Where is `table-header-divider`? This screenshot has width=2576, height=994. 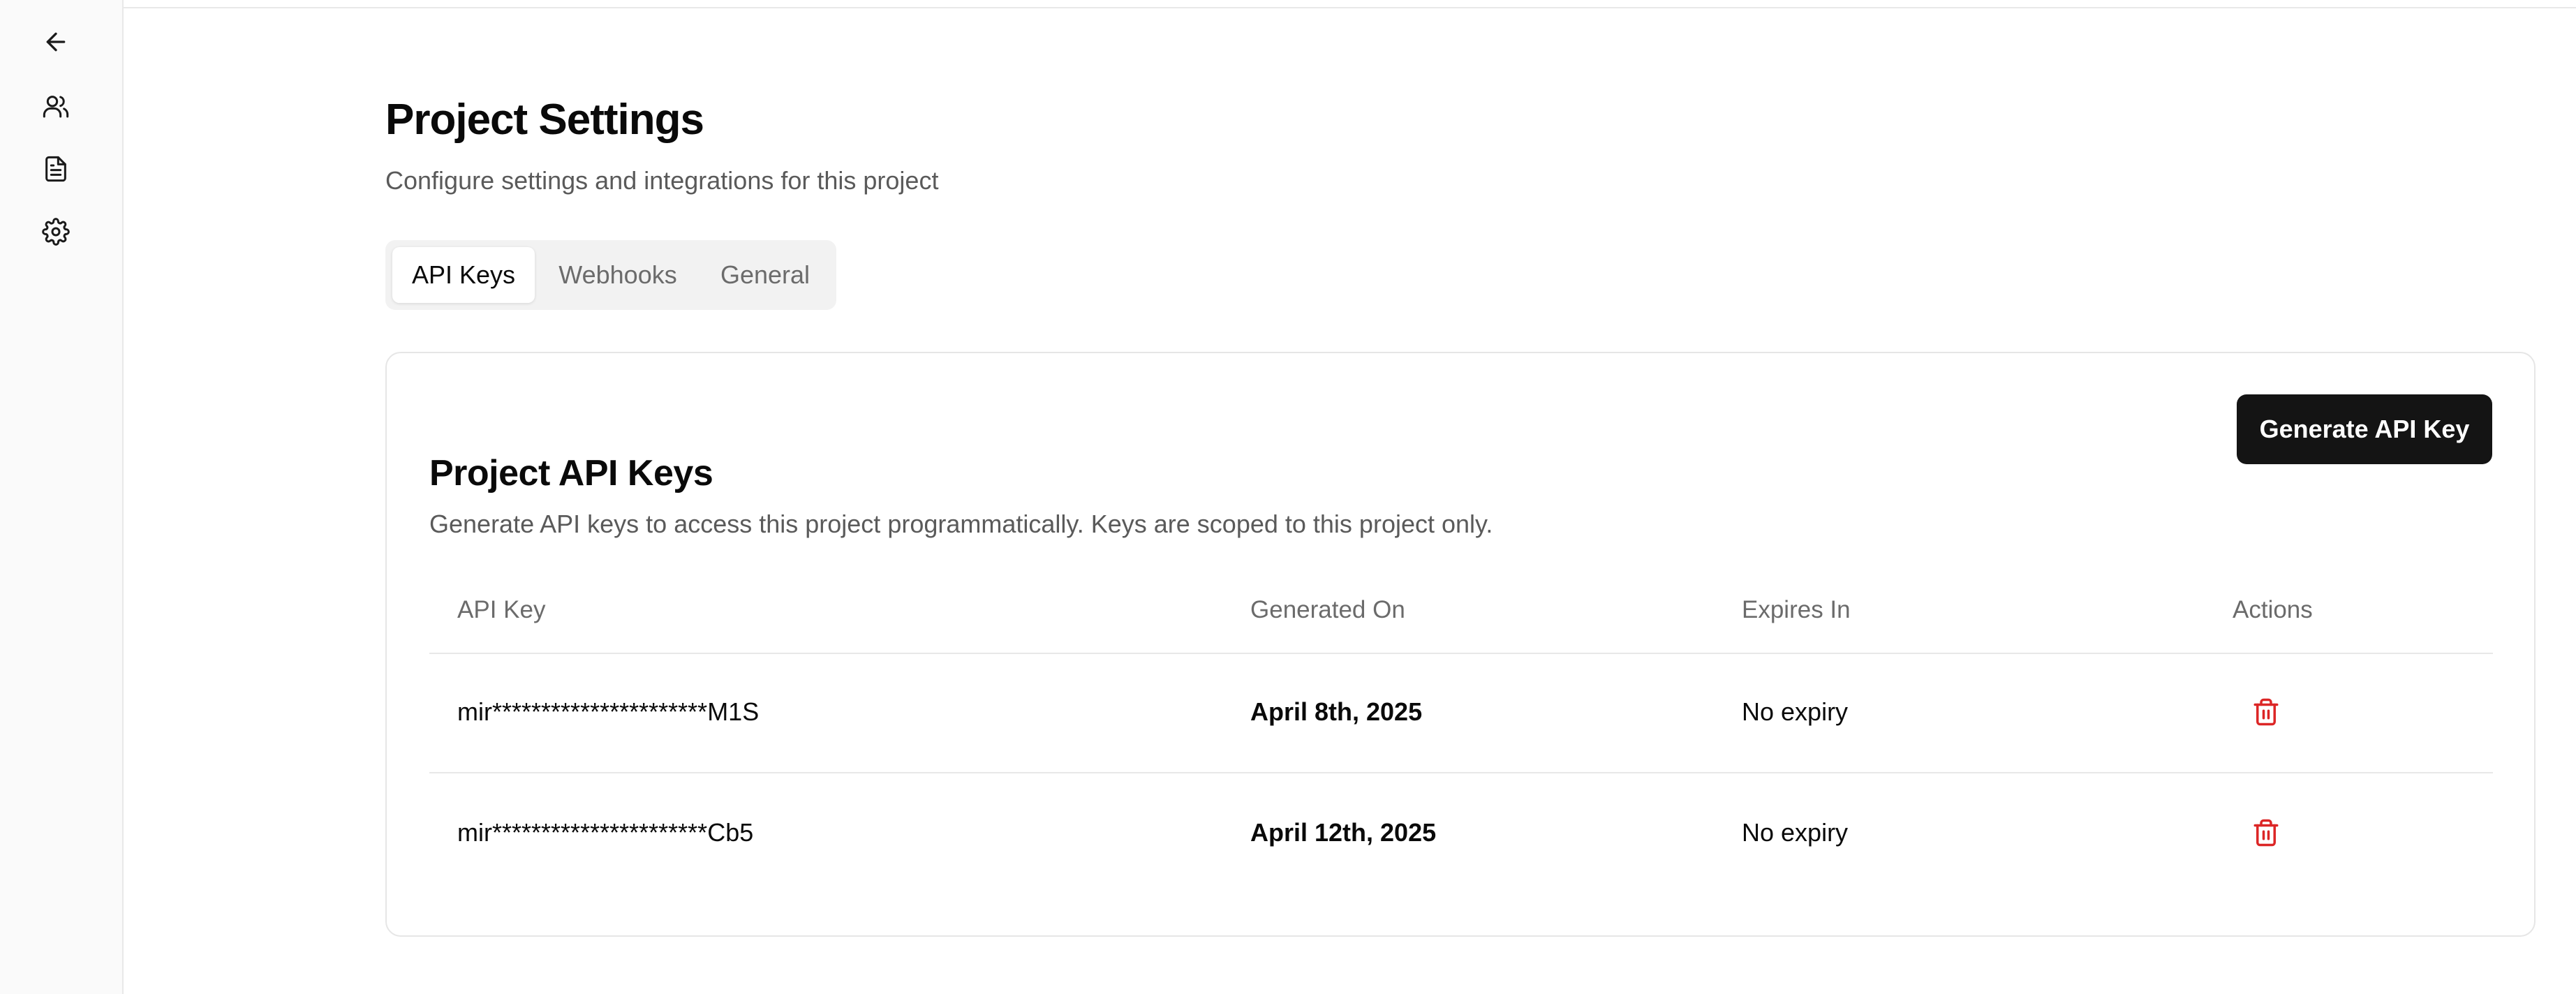
table-header-divider is located at coordinates (1461, 653).